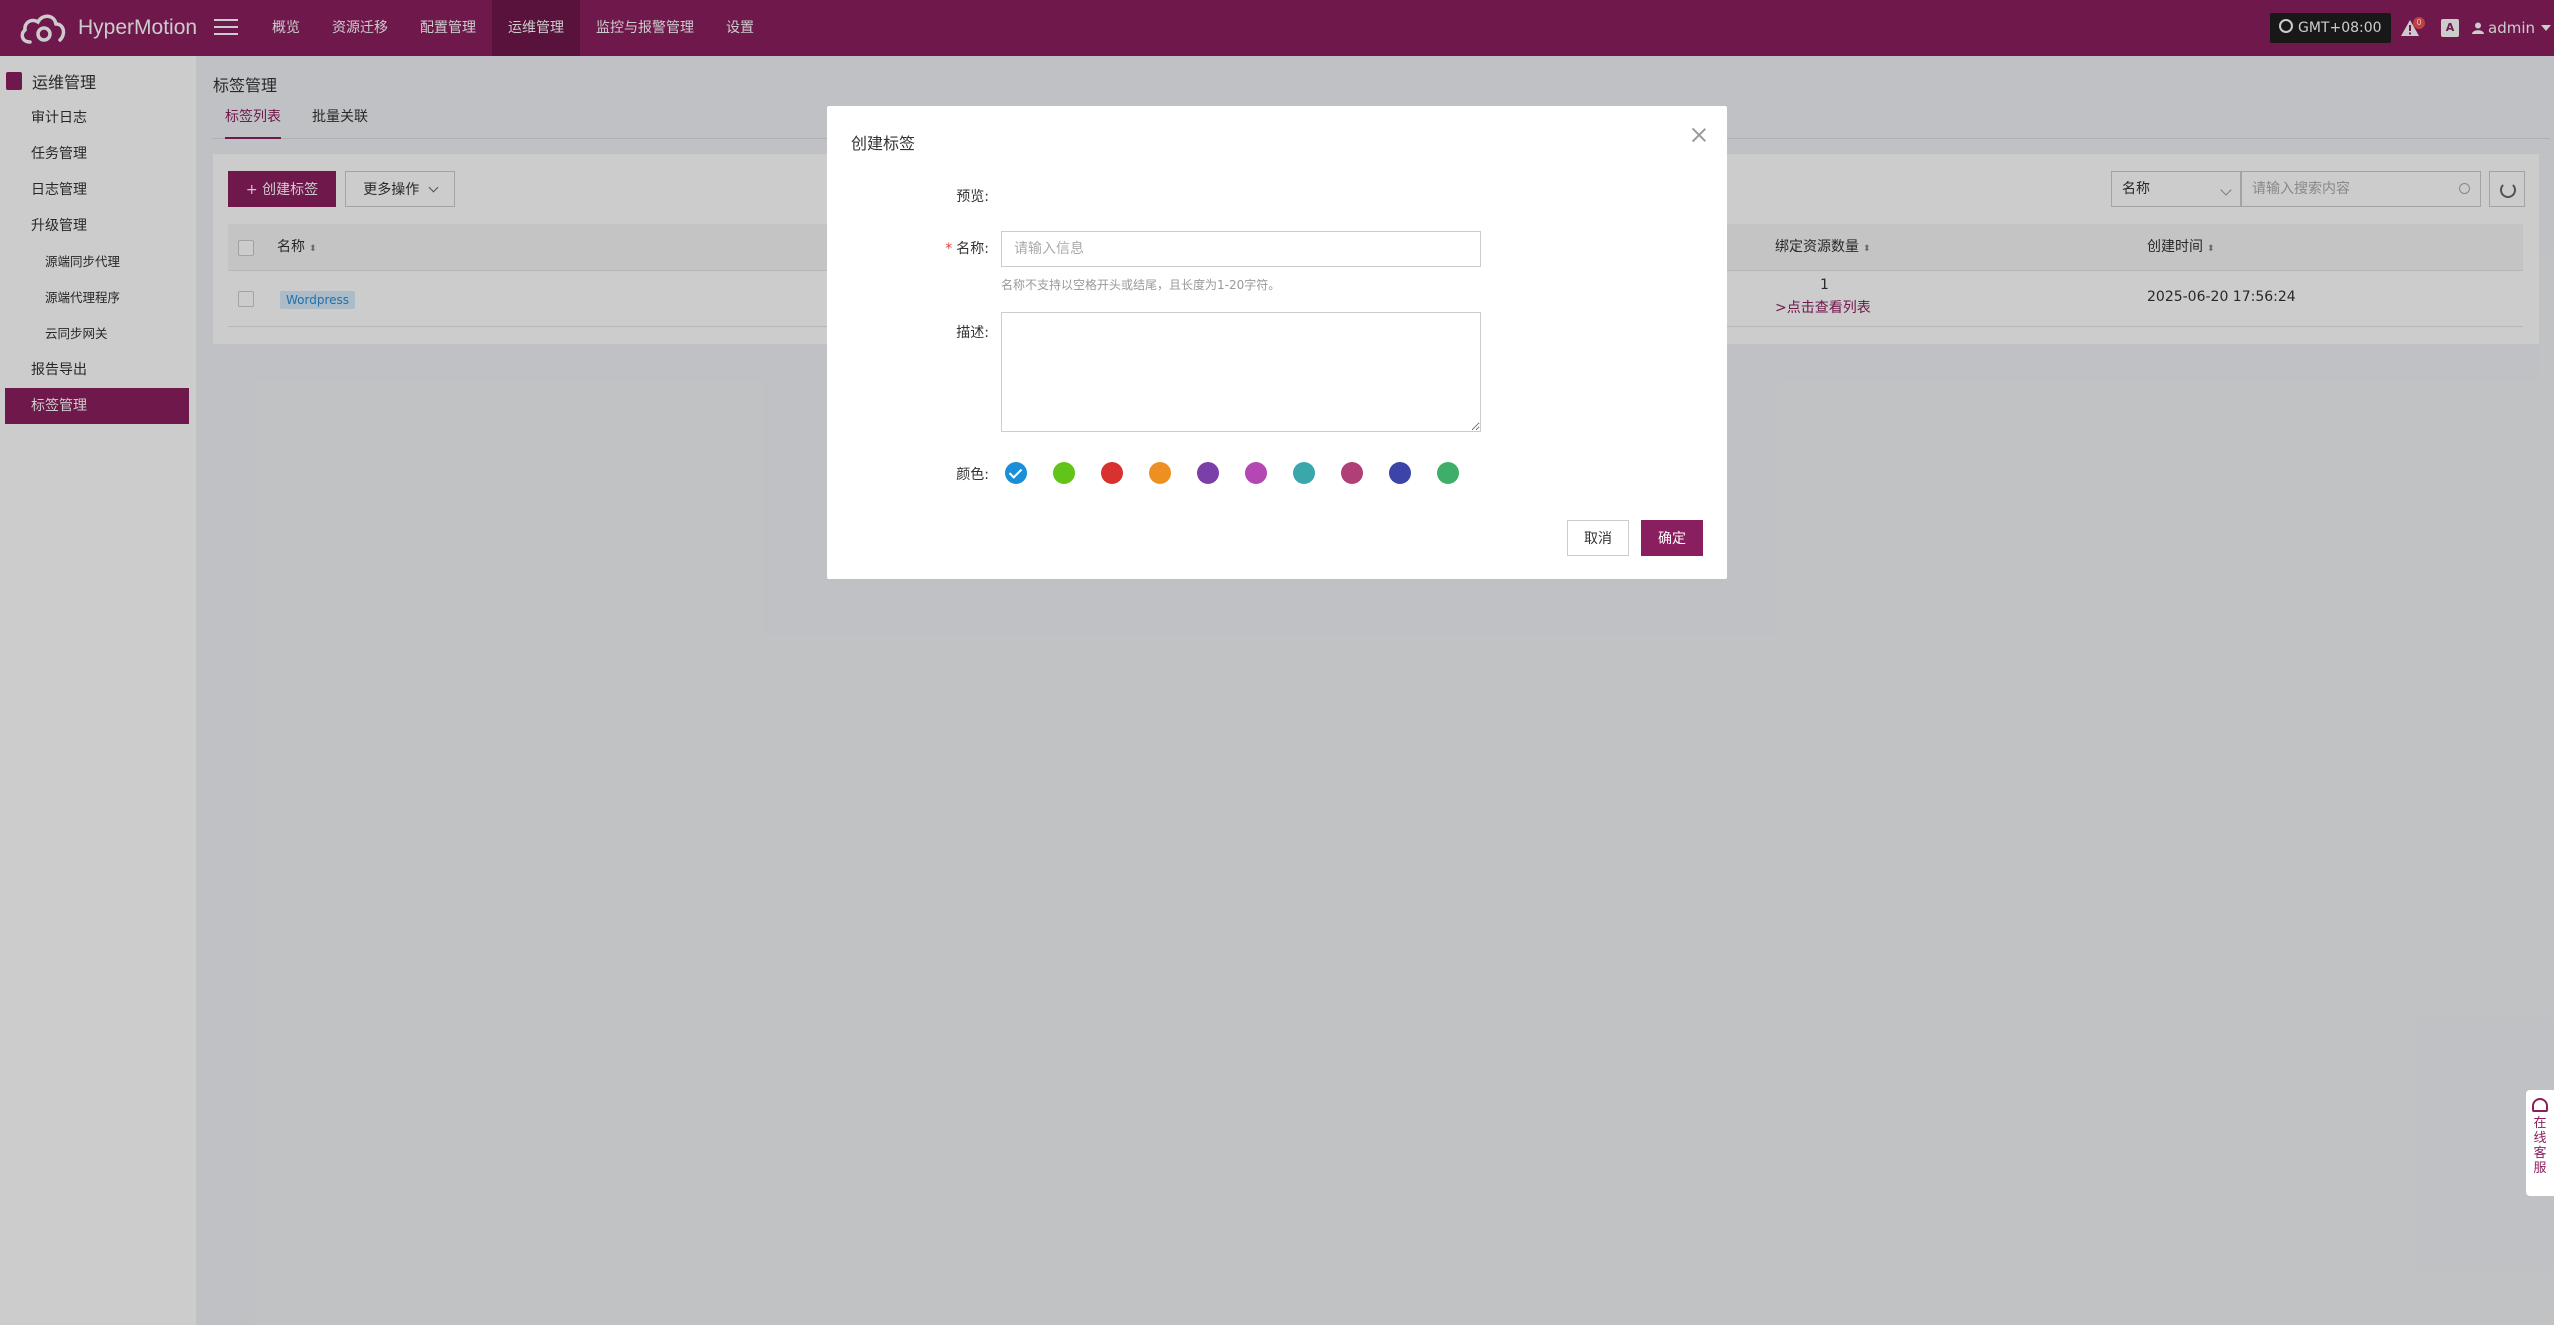 The height and width of the screenshot is (1325, 2554). What do you see at coordinates (972, 197) in the screenshot?
I see `preview-label: 预览:` at bounding box center [972, 197].